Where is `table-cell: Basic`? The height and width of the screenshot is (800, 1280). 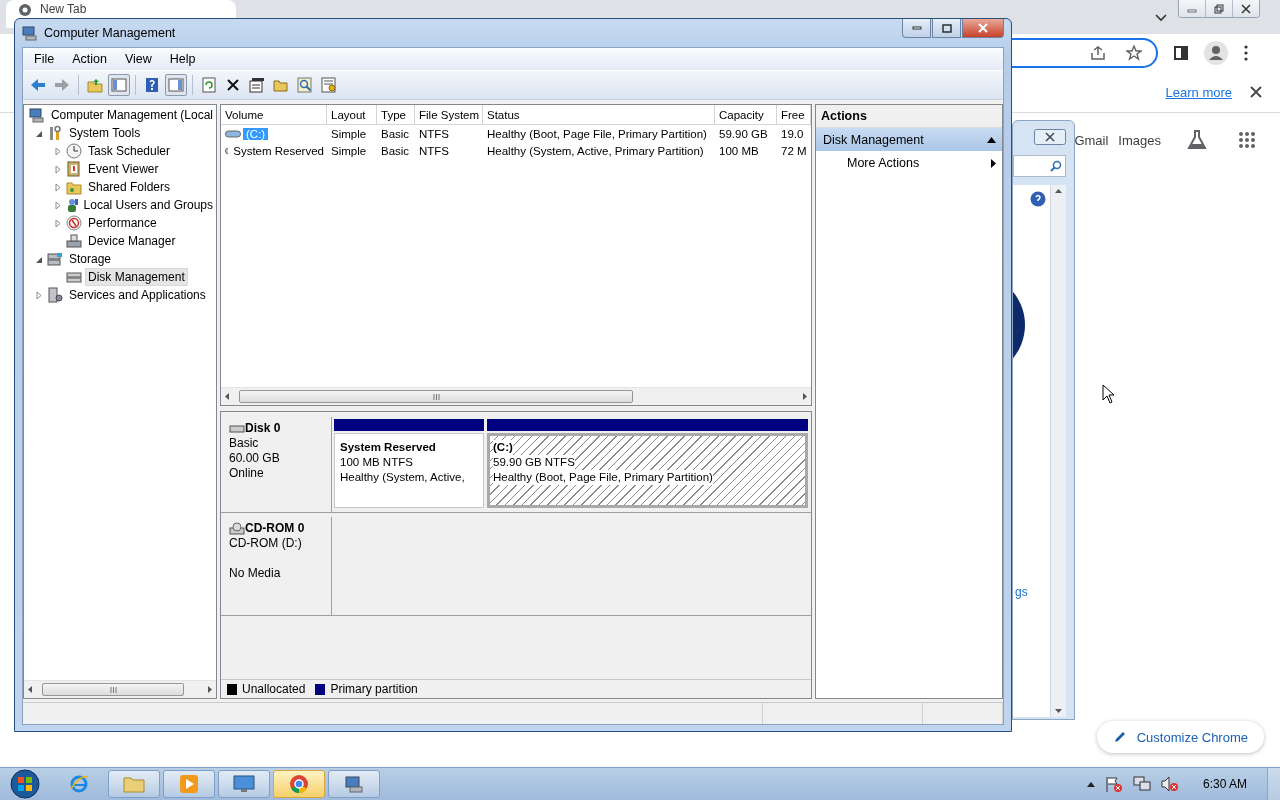
table-cell: Basic is located at coordinates (395, 150).